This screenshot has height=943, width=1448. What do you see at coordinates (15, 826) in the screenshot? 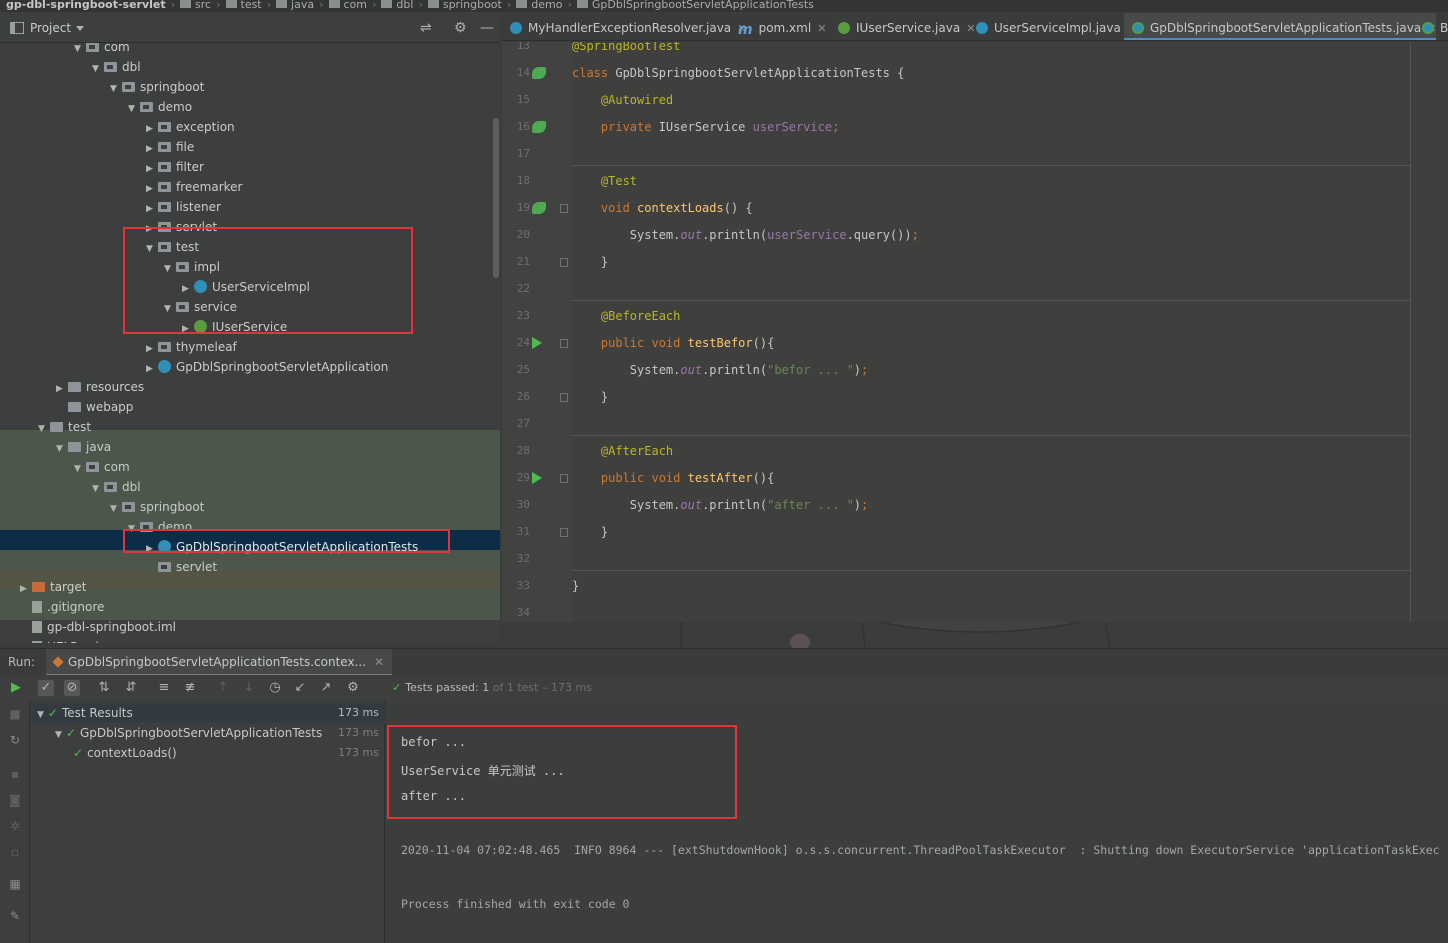
I see `settings-icon: ✲` at bounding box center [15, 826].